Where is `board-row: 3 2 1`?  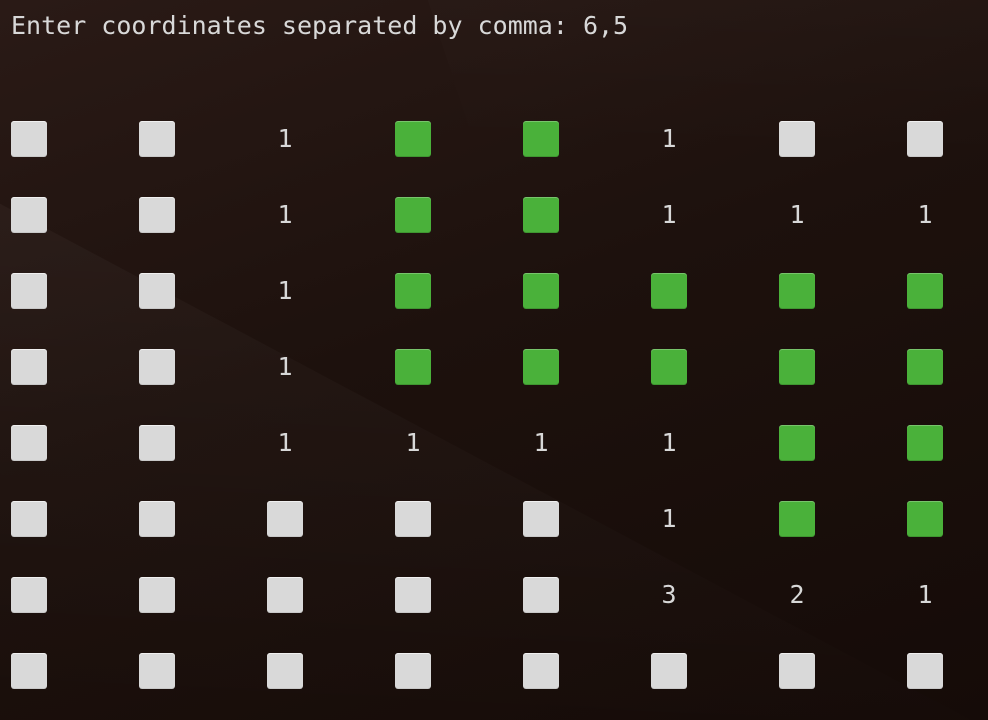 board-row: 3 2 1 is located at coordinates (499, 595).